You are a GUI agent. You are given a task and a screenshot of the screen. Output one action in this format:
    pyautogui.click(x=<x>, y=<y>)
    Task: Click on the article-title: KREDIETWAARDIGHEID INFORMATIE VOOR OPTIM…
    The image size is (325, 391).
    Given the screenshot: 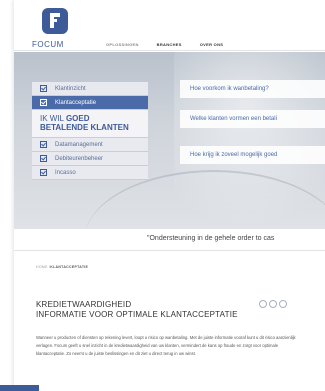 What is the action you would take?
    pyautogui.click(x=137, y=309)
    